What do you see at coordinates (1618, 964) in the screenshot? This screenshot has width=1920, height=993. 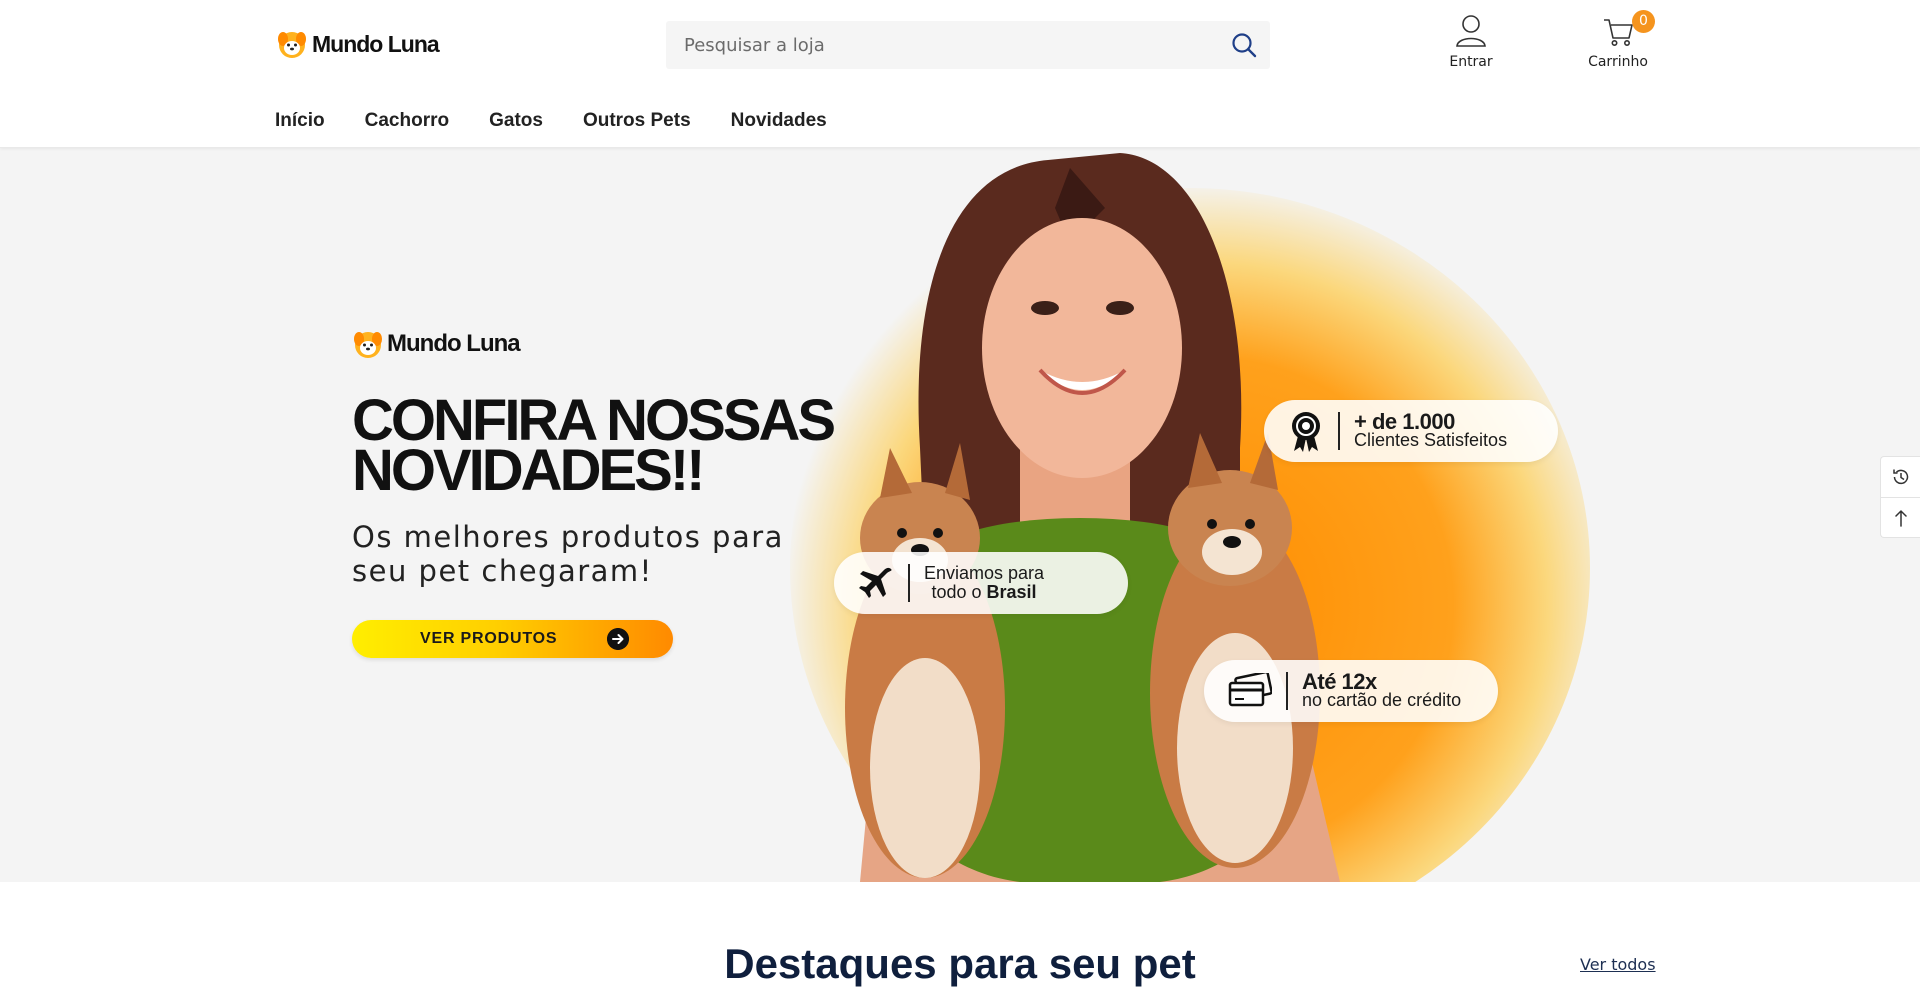 I see `view-all-link: Ver todos` at bounding box center [1618, 964].